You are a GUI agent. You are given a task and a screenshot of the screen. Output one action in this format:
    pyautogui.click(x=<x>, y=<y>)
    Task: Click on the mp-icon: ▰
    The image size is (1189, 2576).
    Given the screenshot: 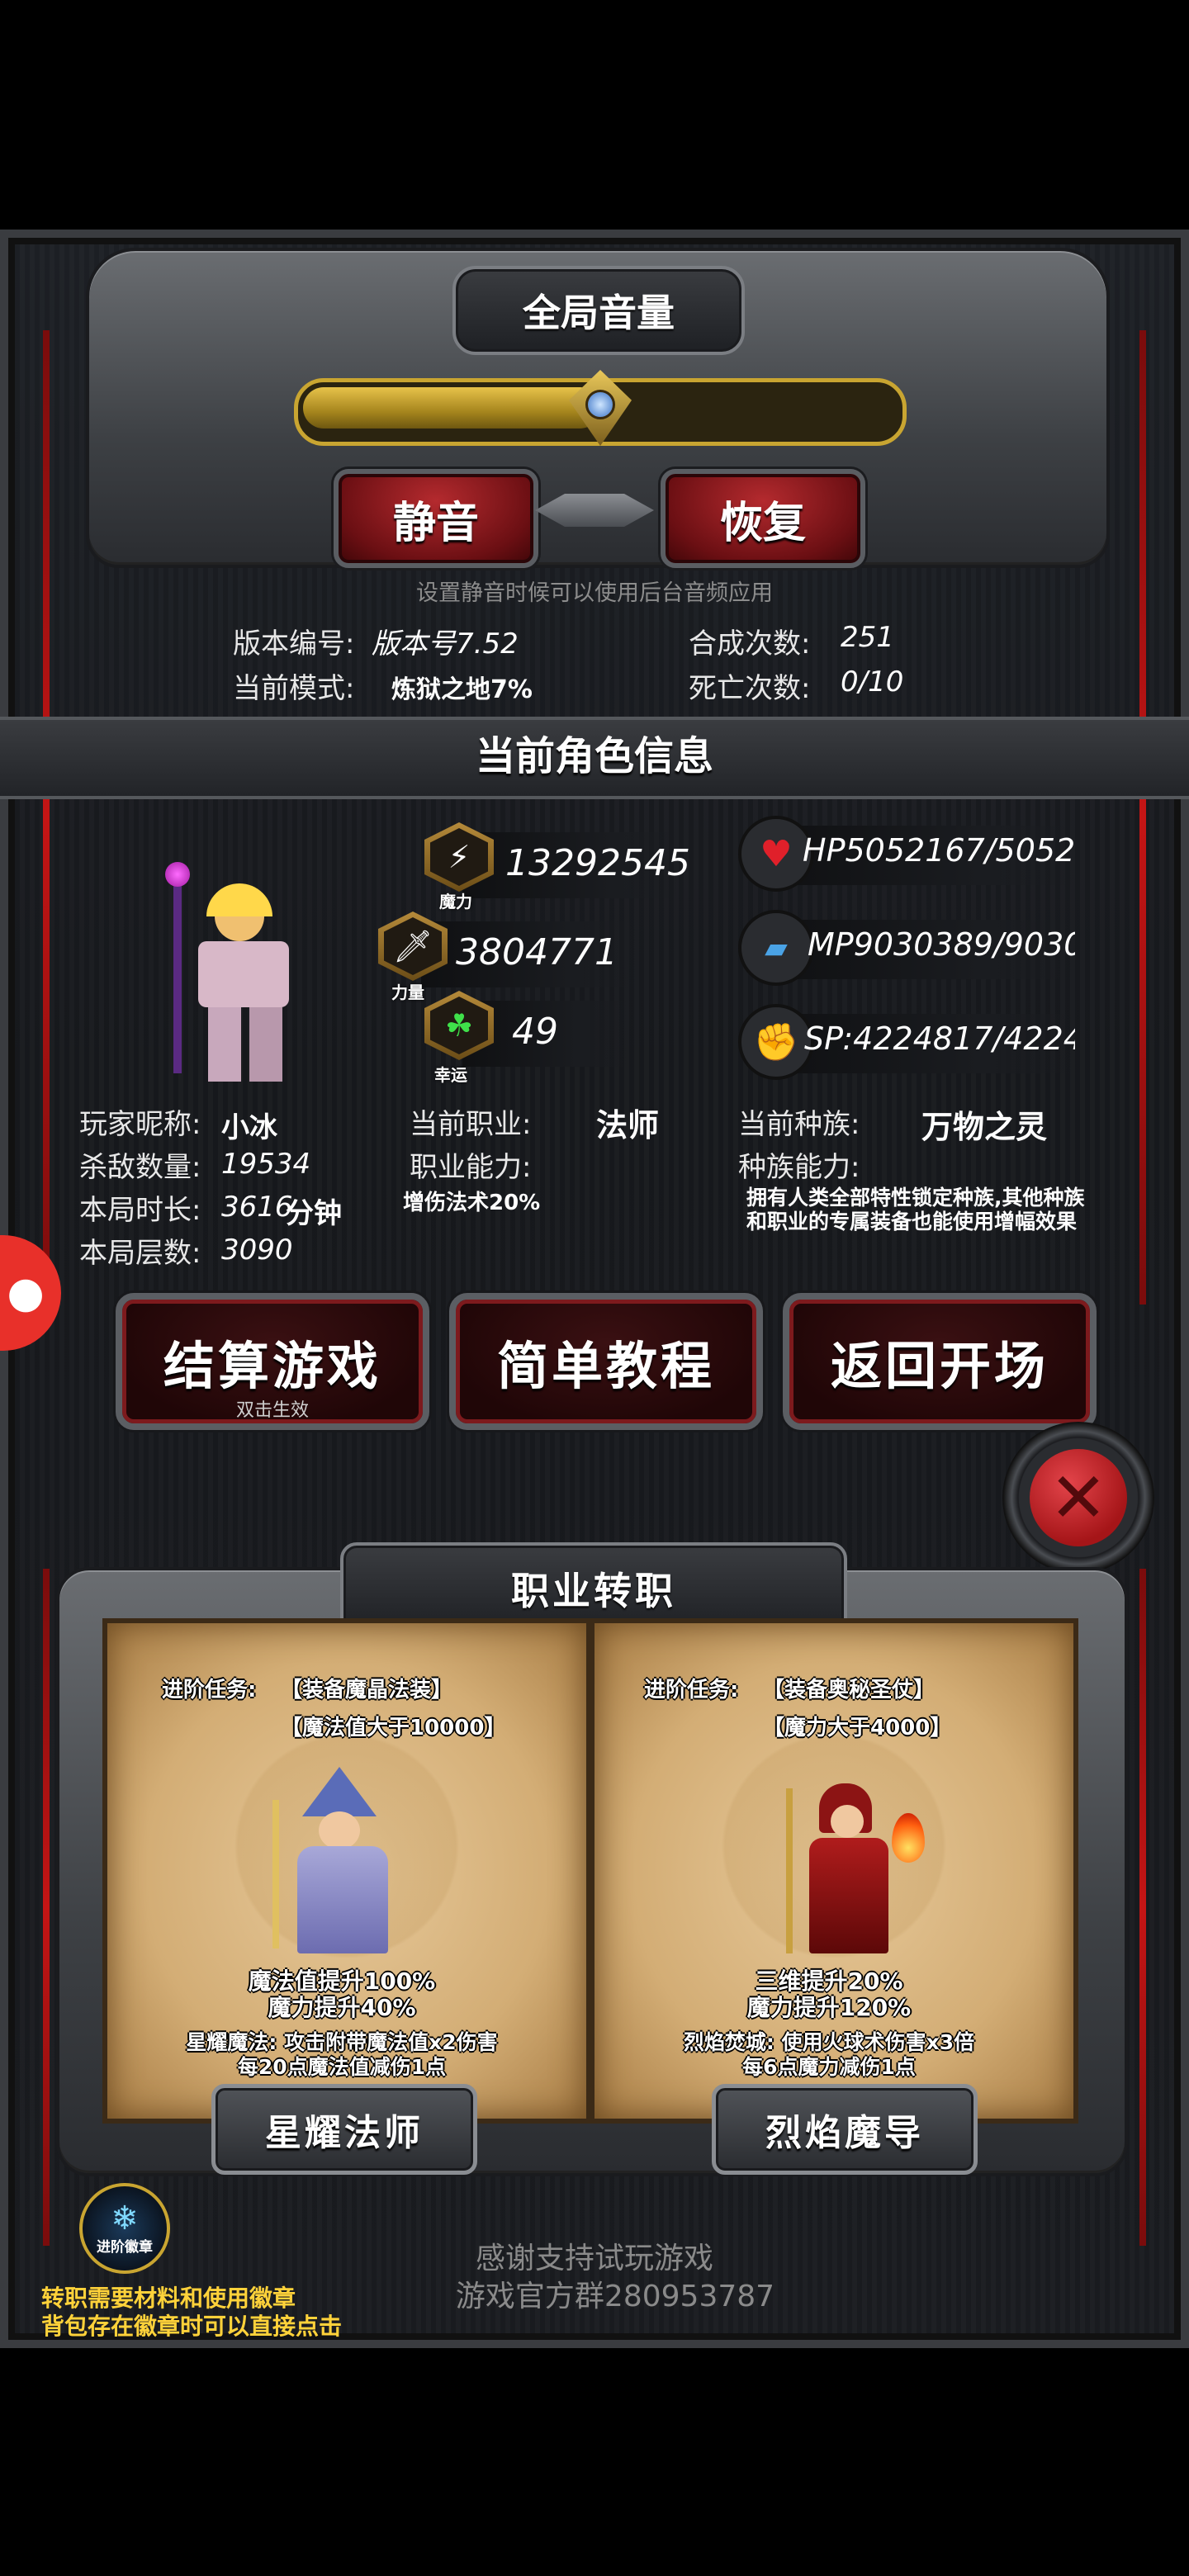 What is the action you would take?
    pyautogui.click(x=776, y=948)
    